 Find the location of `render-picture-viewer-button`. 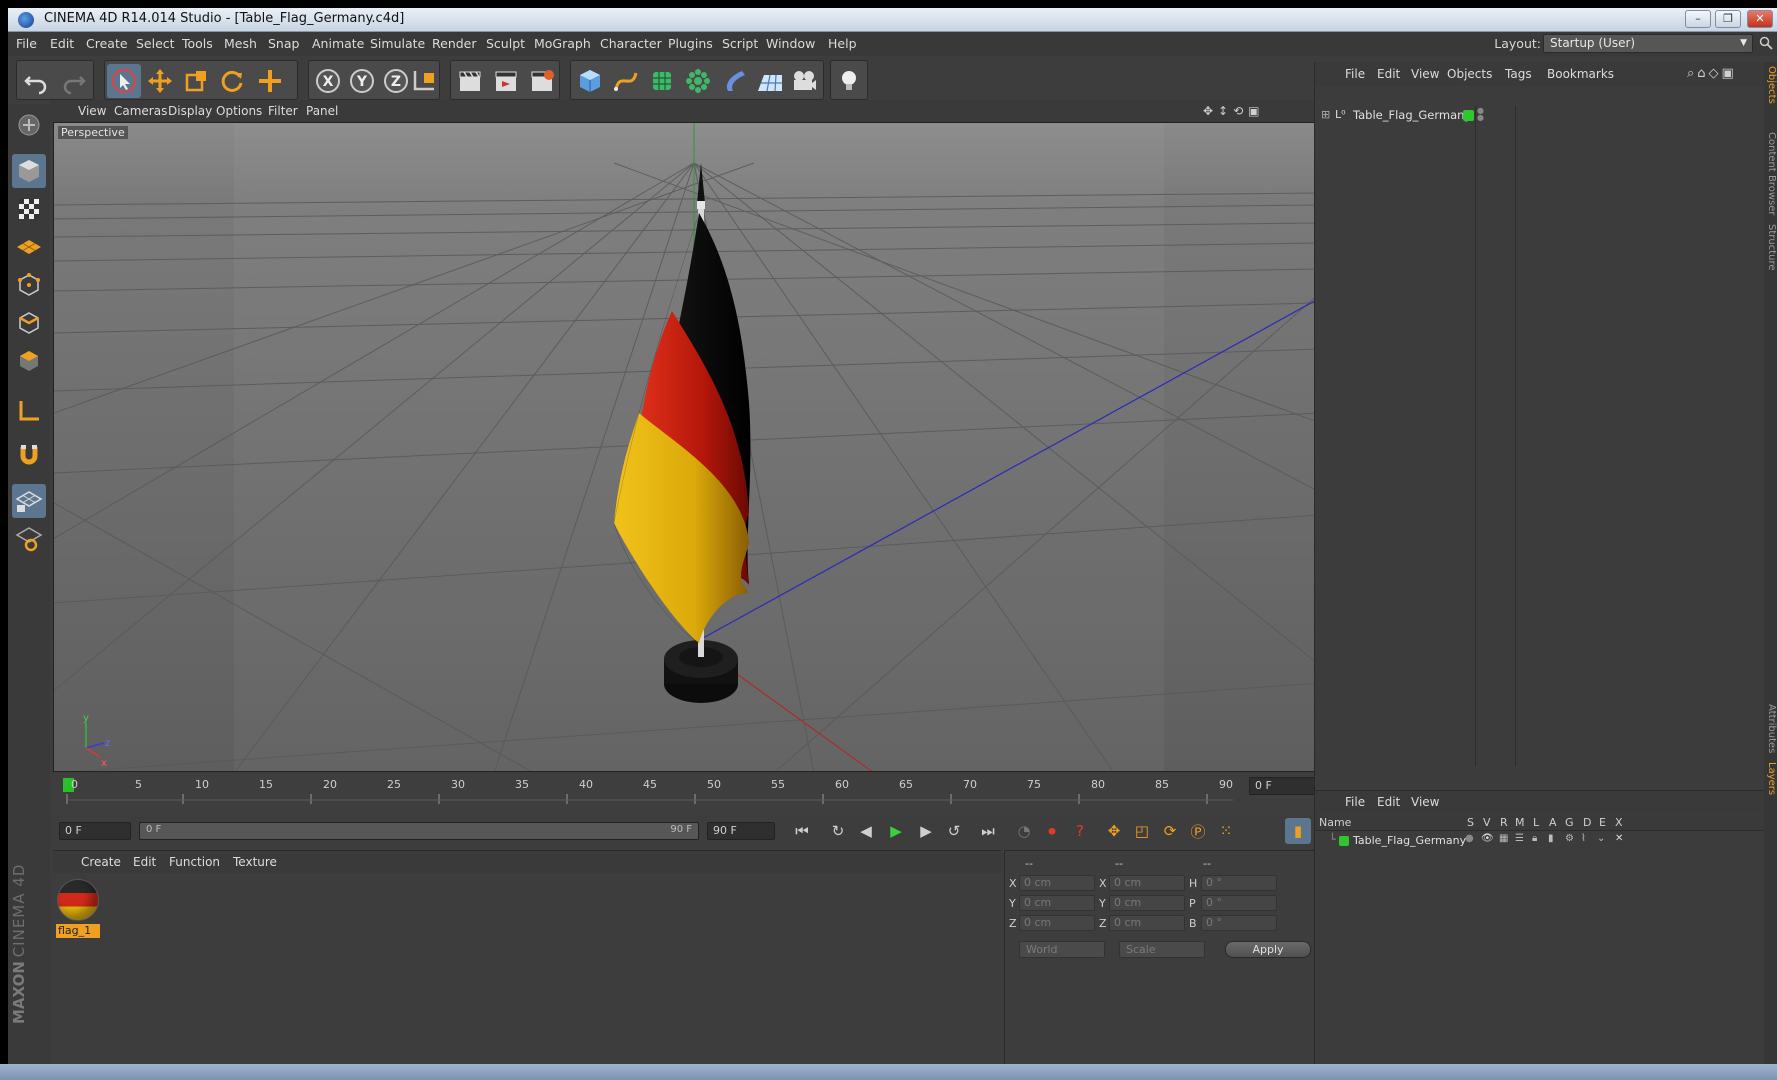

render-picture-viewer-button is located at coordinates (506, 81).